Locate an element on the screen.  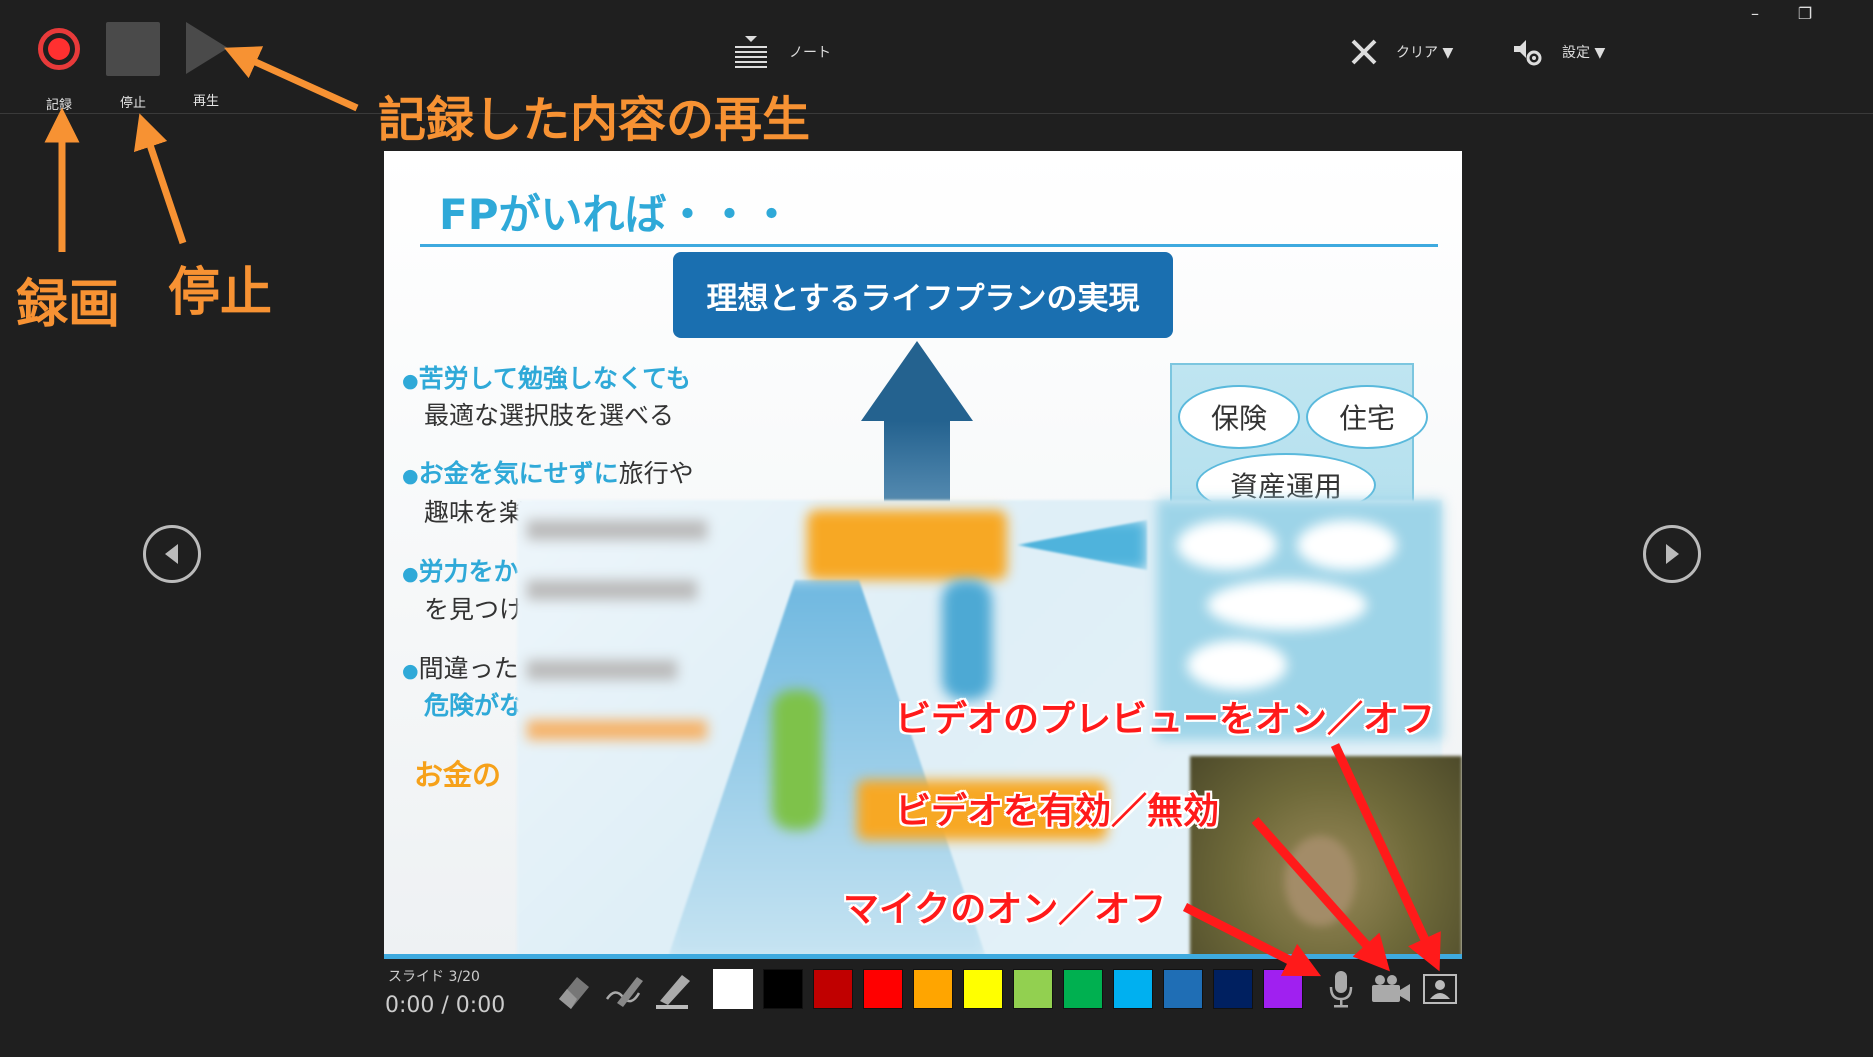
stop-button: 停止 is located at coordinates (133, 66).